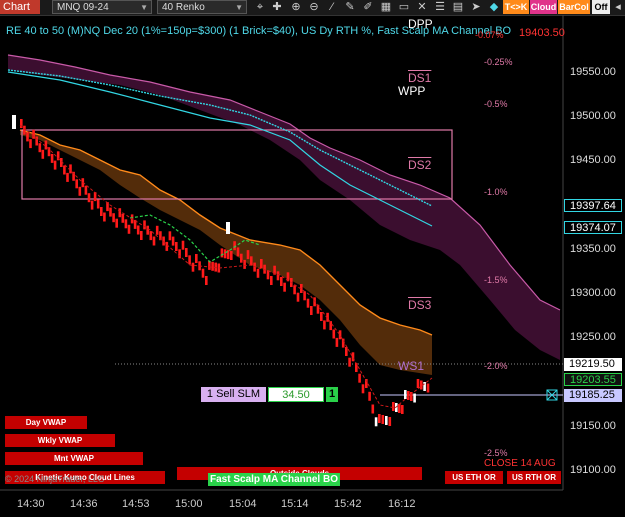  What do you see at coordinates (296, 7) in the screenshot?
I see `zoom-in-icon: ⊕` at bounding box center [296, 7].